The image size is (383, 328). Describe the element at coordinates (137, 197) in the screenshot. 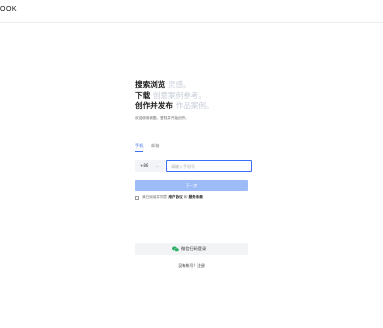

I see `agreement-checkbox` at that location.